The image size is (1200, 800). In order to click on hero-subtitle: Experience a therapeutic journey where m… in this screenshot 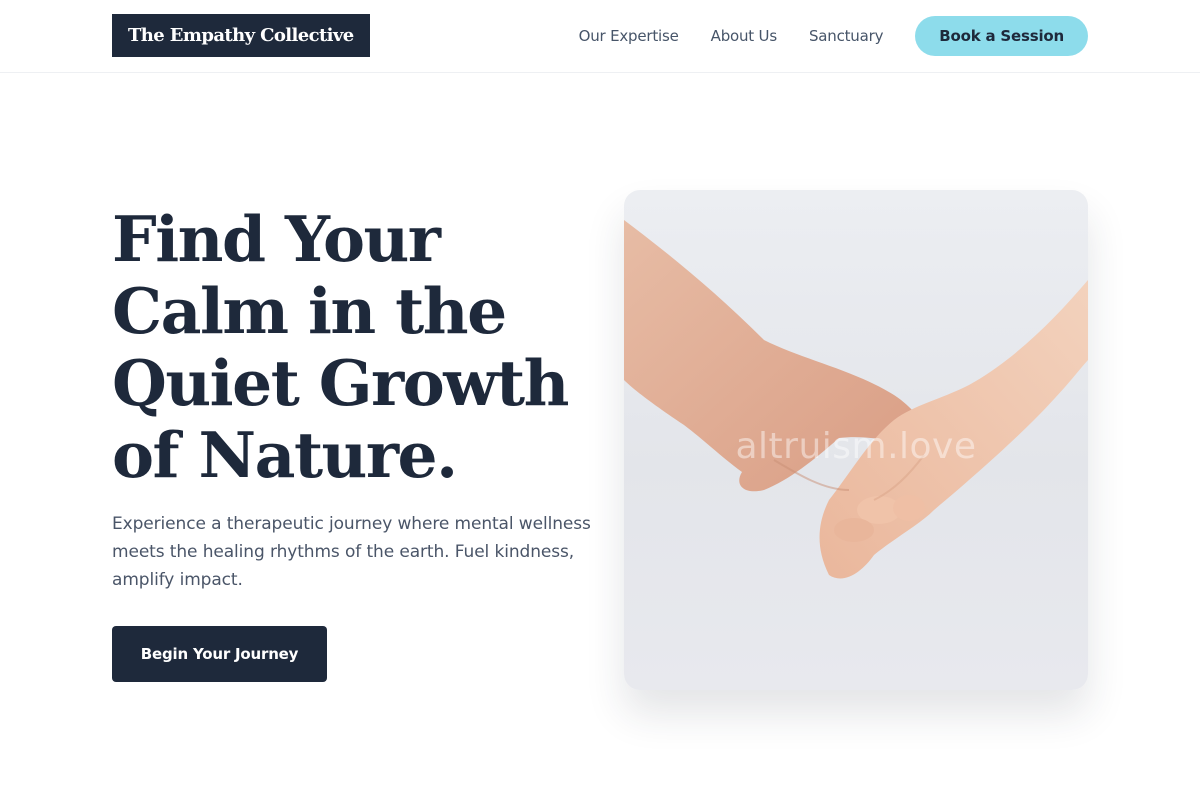, I will do `click(351, 552)`.